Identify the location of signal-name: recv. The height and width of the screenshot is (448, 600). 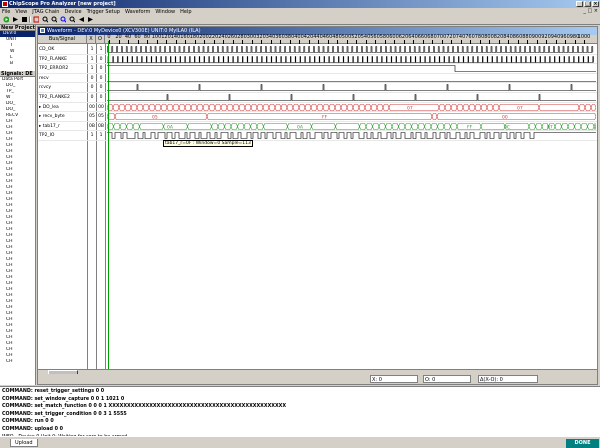
(62, 78).